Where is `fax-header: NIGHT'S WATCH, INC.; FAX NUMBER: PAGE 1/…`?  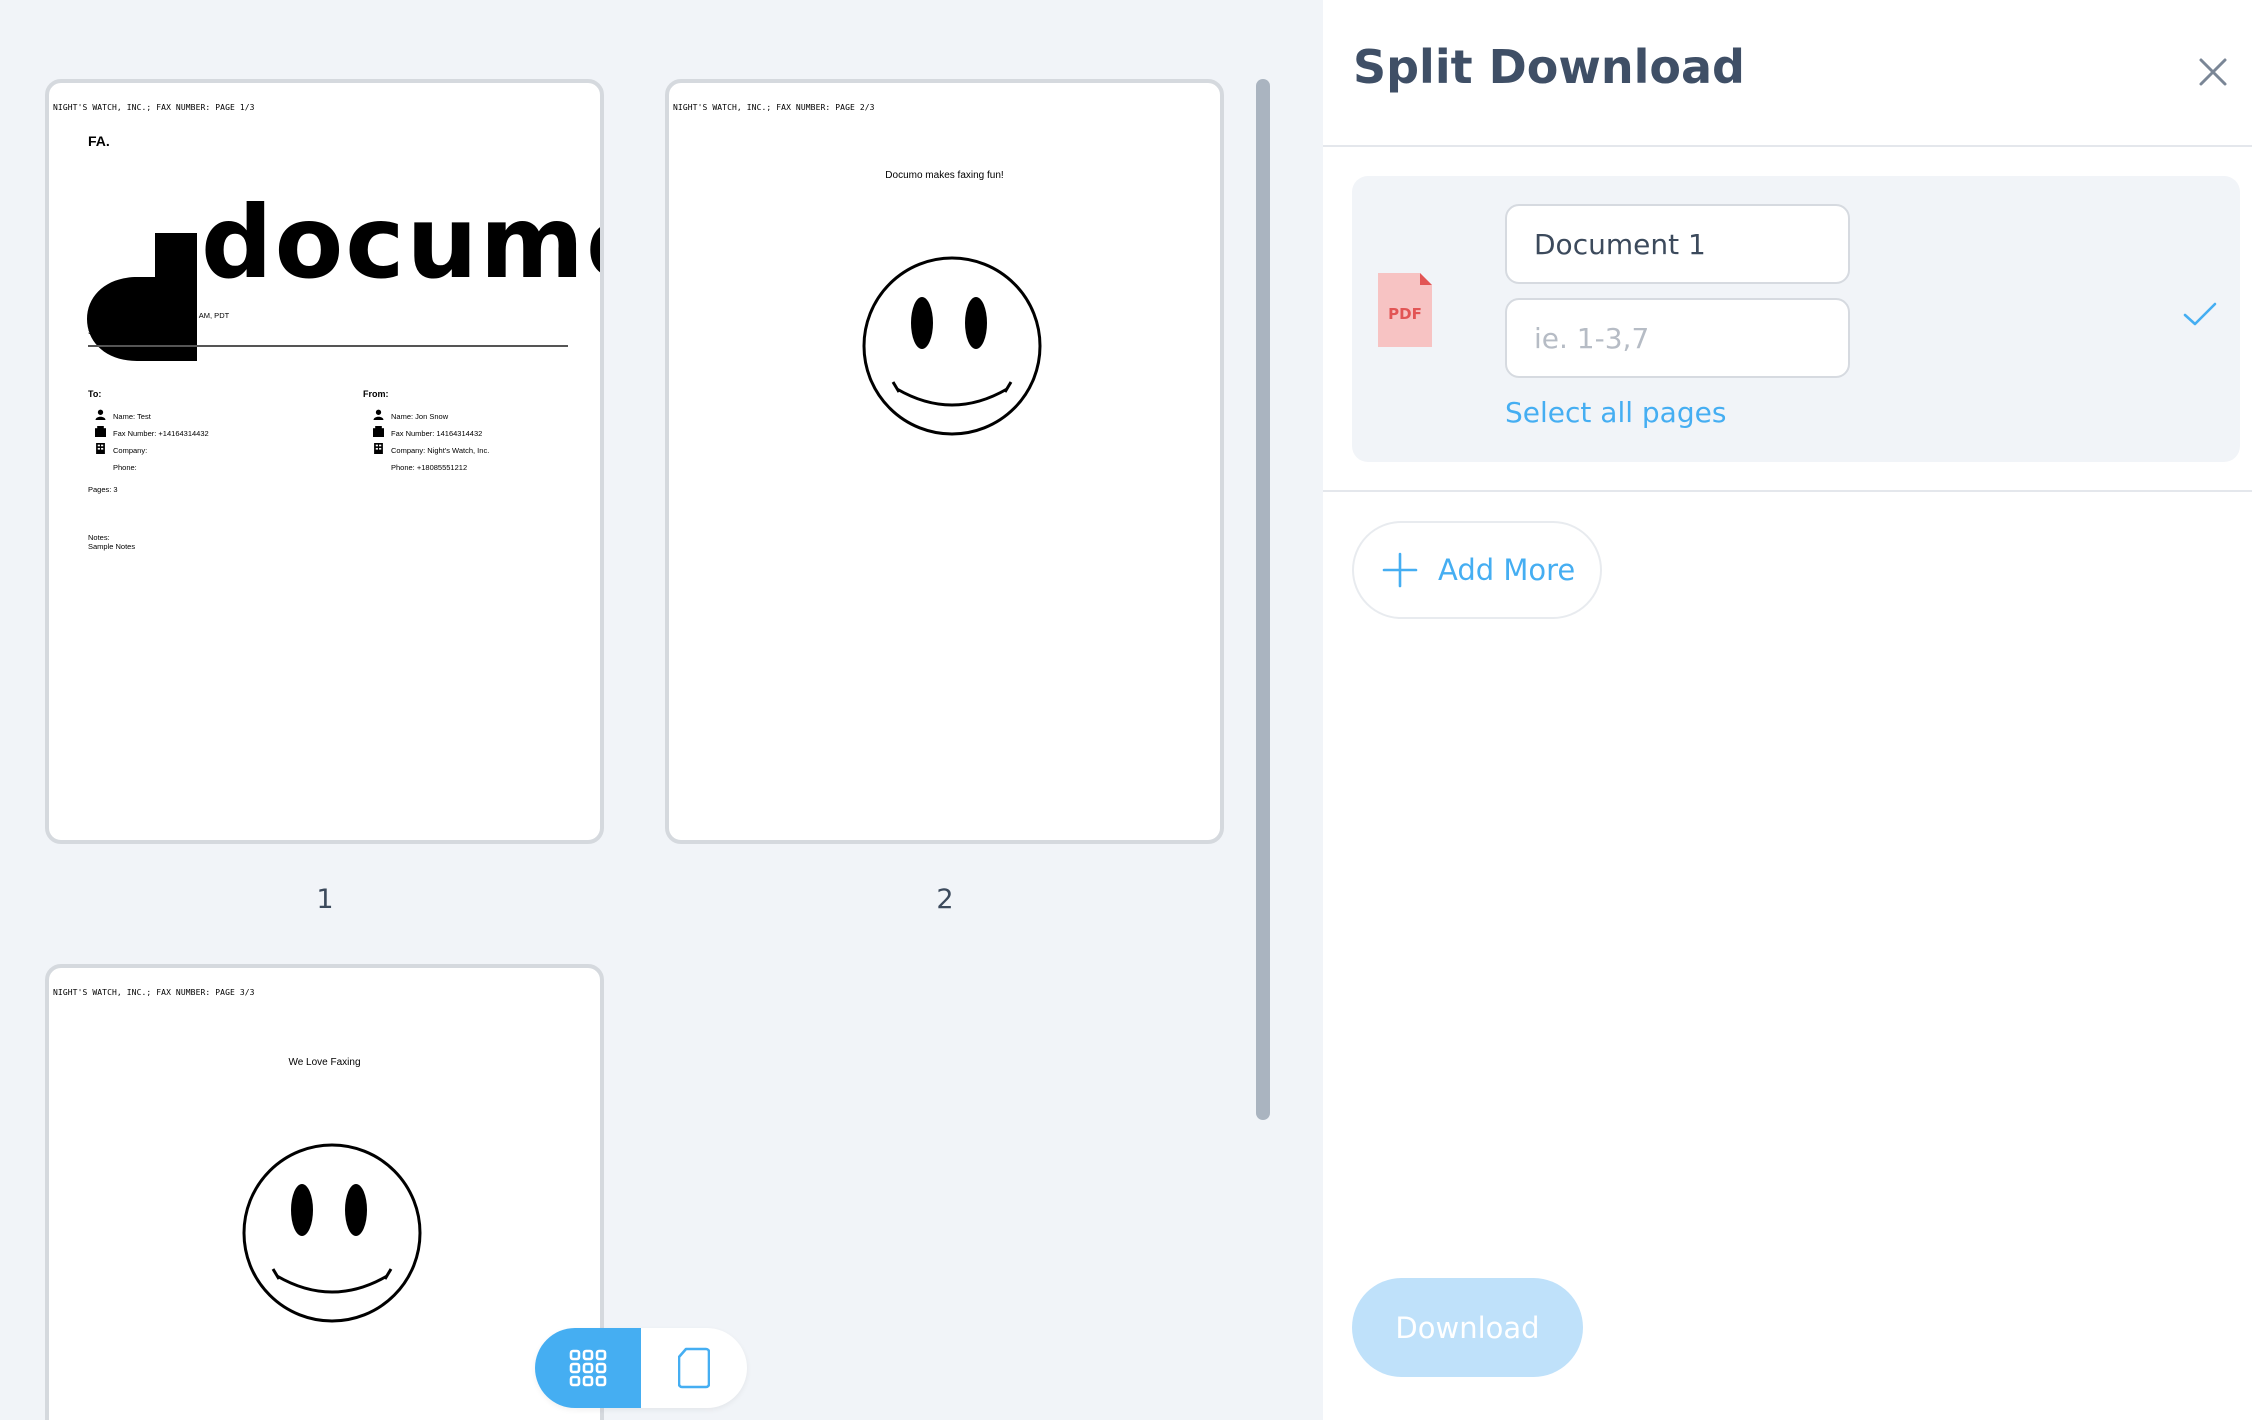 fax-header: NIGHT'S WATCH, INC.; FAX NUMBER: PAGE 1/… is located at coordinates (154, 107).